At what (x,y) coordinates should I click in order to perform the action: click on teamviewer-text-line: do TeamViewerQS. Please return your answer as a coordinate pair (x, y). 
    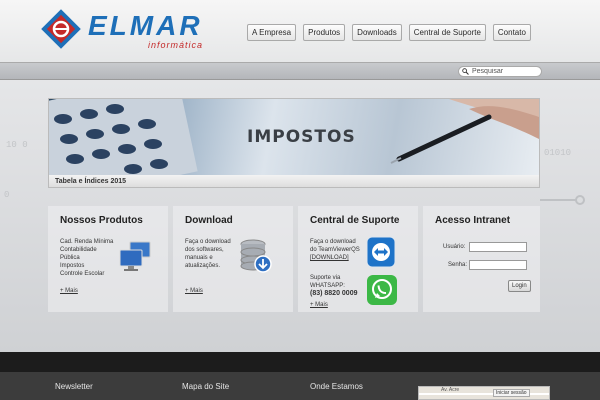
    Looking at the image, I should click on (335, 250).